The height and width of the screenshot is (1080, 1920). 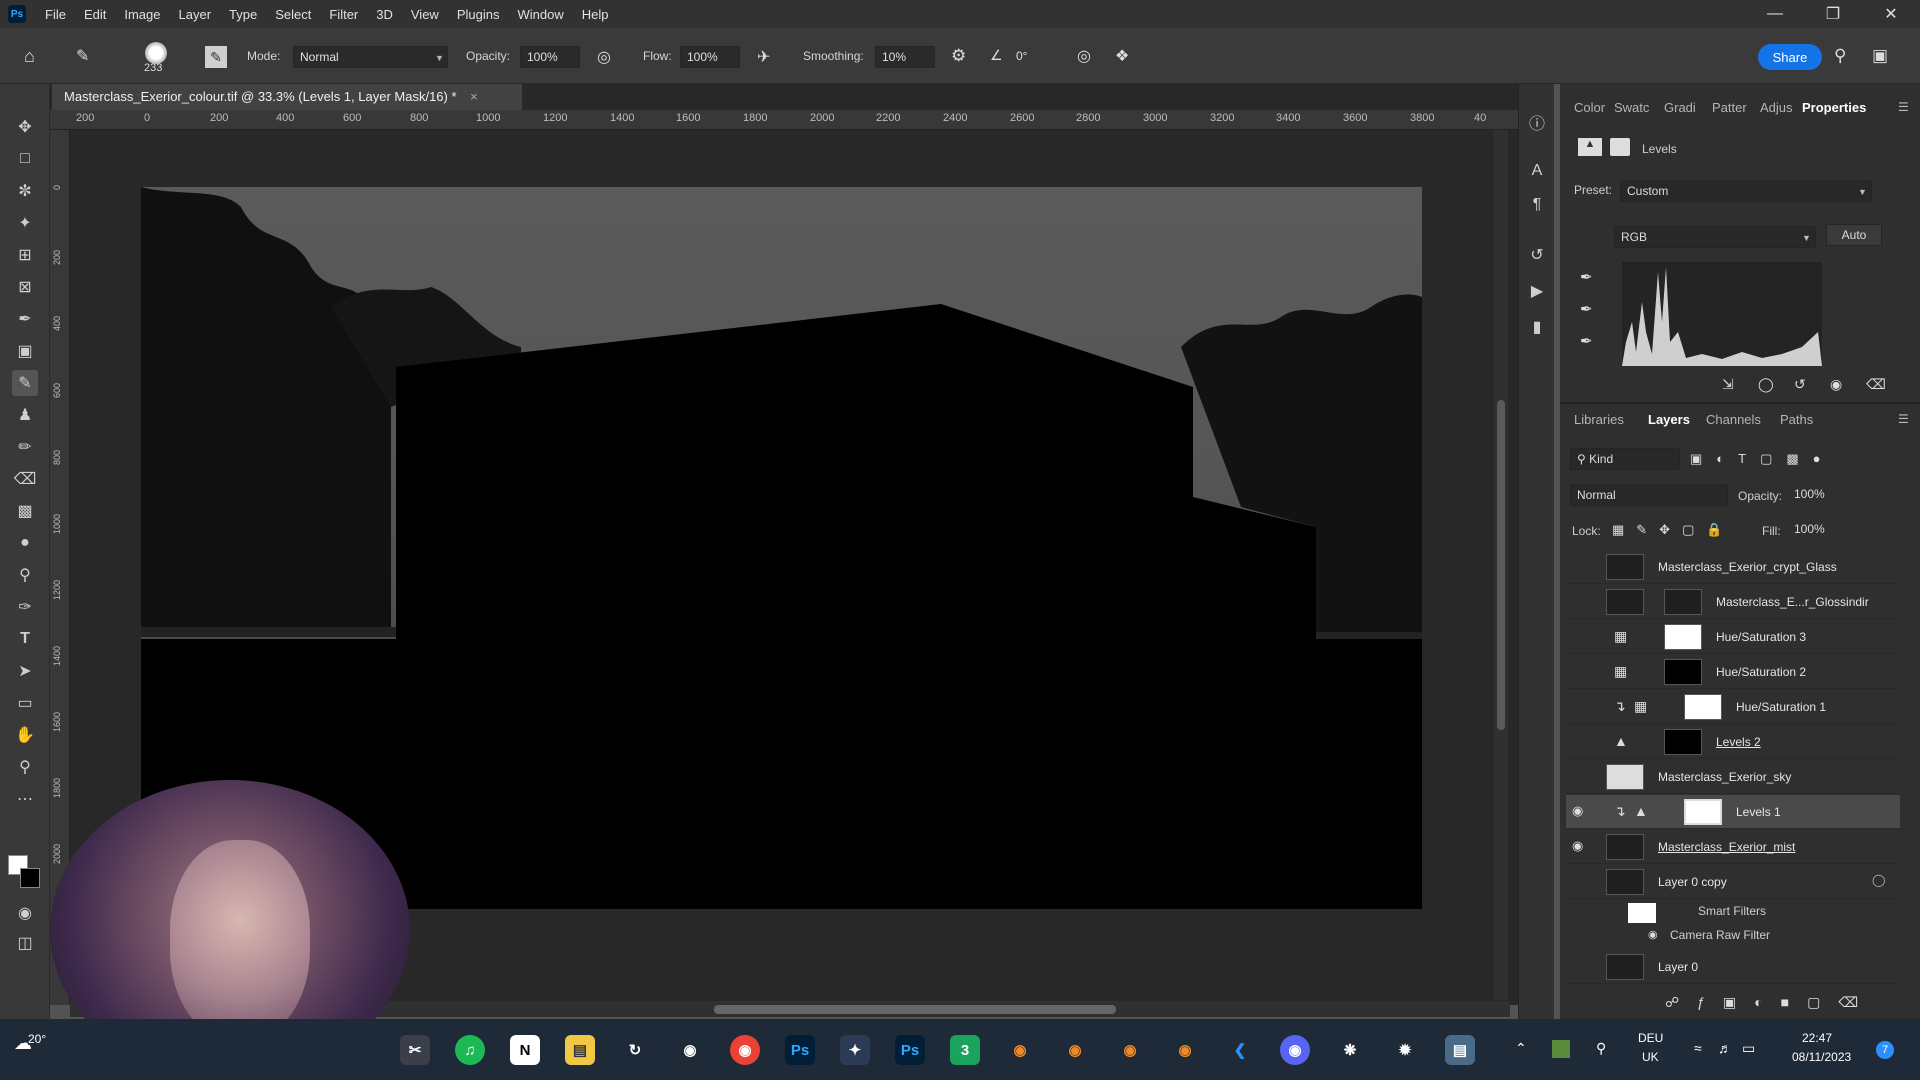 I want to click on sync-icon: ↻, so click(x=635, y=1050).